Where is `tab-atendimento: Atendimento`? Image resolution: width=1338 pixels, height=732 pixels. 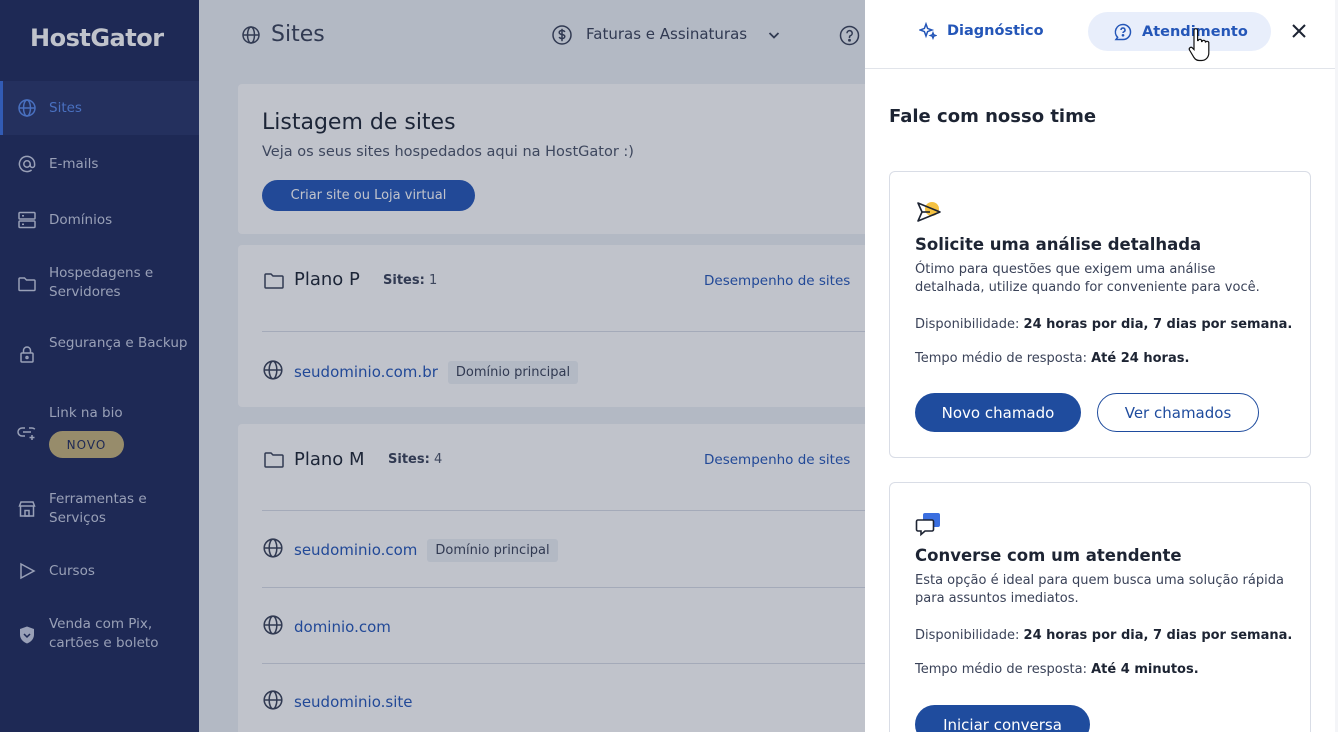
tab-atendimento: Atendimento is located at coordinates (1179, 31).